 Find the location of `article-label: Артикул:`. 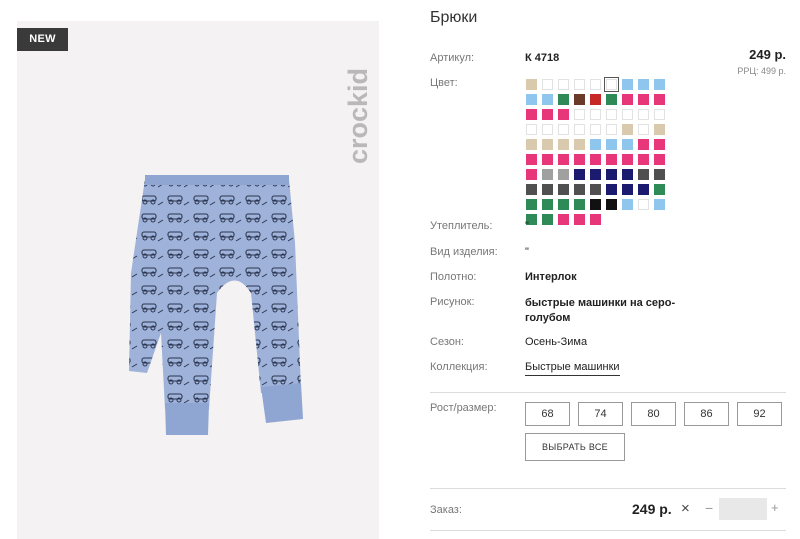

article-label: Артикул: is located at coordinates (452, 58).